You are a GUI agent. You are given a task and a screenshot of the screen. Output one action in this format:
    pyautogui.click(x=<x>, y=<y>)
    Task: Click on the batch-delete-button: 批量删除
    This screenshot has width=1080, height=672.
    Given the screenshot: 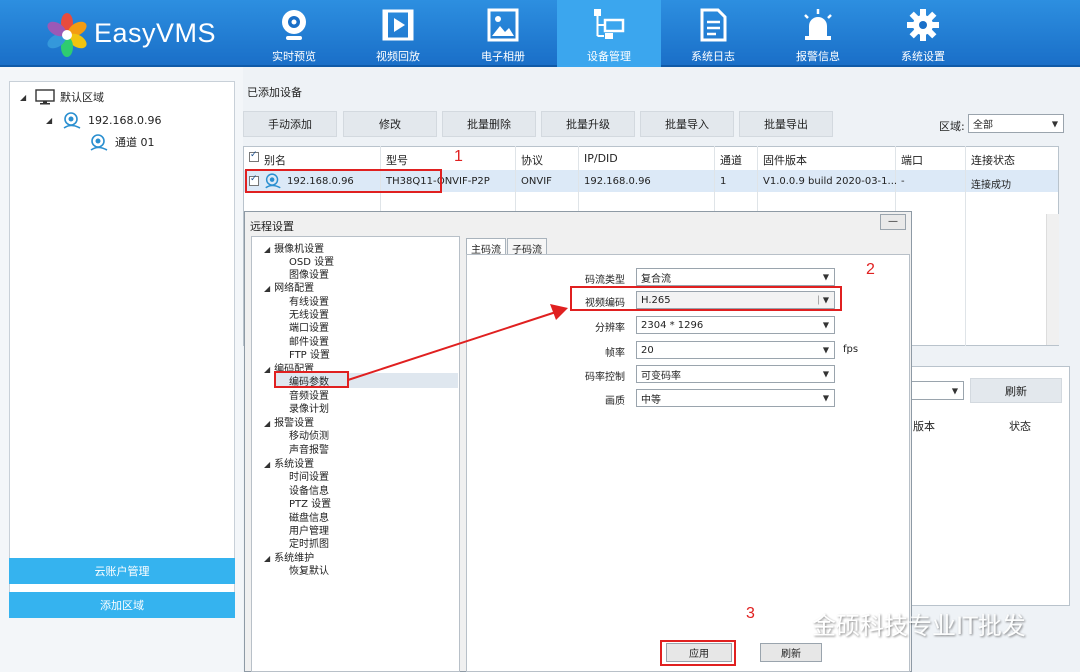 What is the action you would take?
    pyautogui.click(x=489, y=124)
    